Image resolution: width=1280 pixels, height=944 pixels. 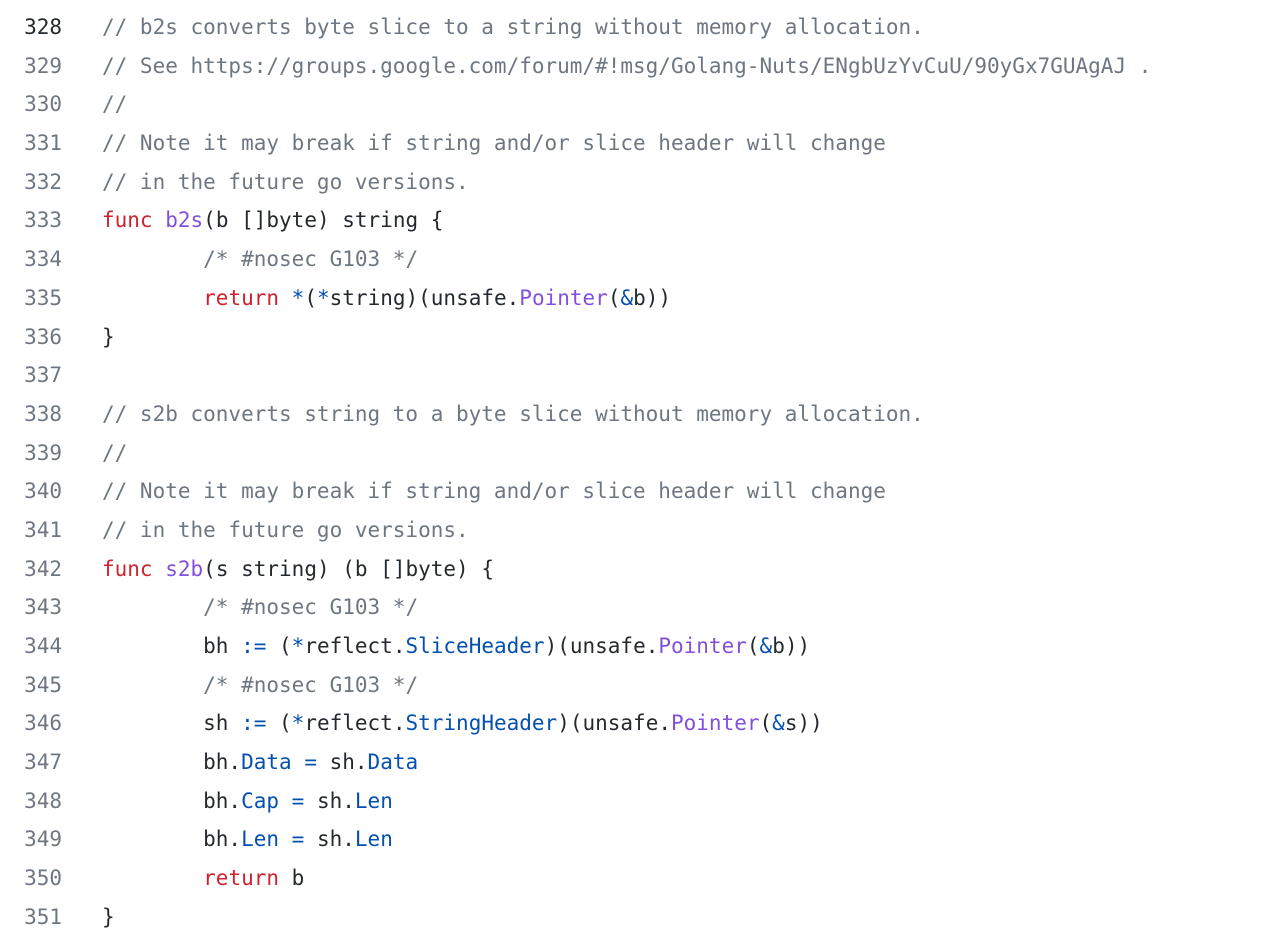 I want to click on line-number: 347, so click(x=31, y=762).